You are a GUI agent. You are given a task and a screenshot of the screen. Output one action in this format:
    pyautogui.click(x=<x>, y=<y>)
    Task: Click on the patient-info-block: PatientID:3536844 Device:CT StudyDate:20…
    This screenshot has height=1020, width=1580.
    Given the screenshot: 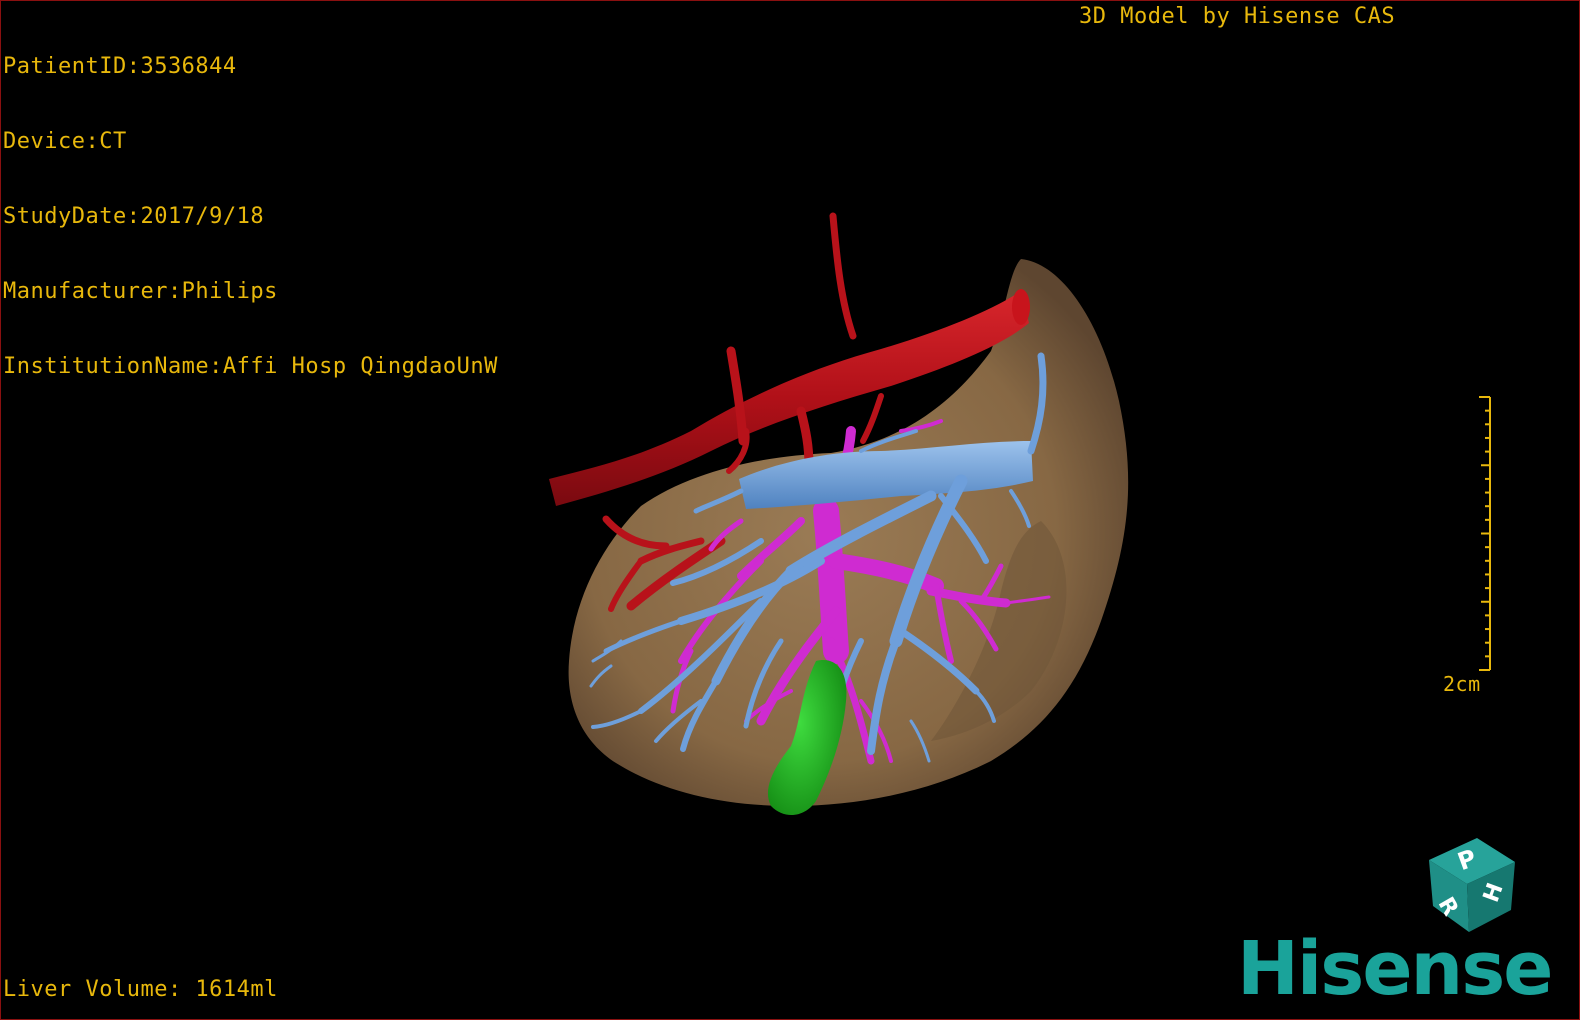 What is the action you would take?
    pyautogui.click(x=250, y=216)
    